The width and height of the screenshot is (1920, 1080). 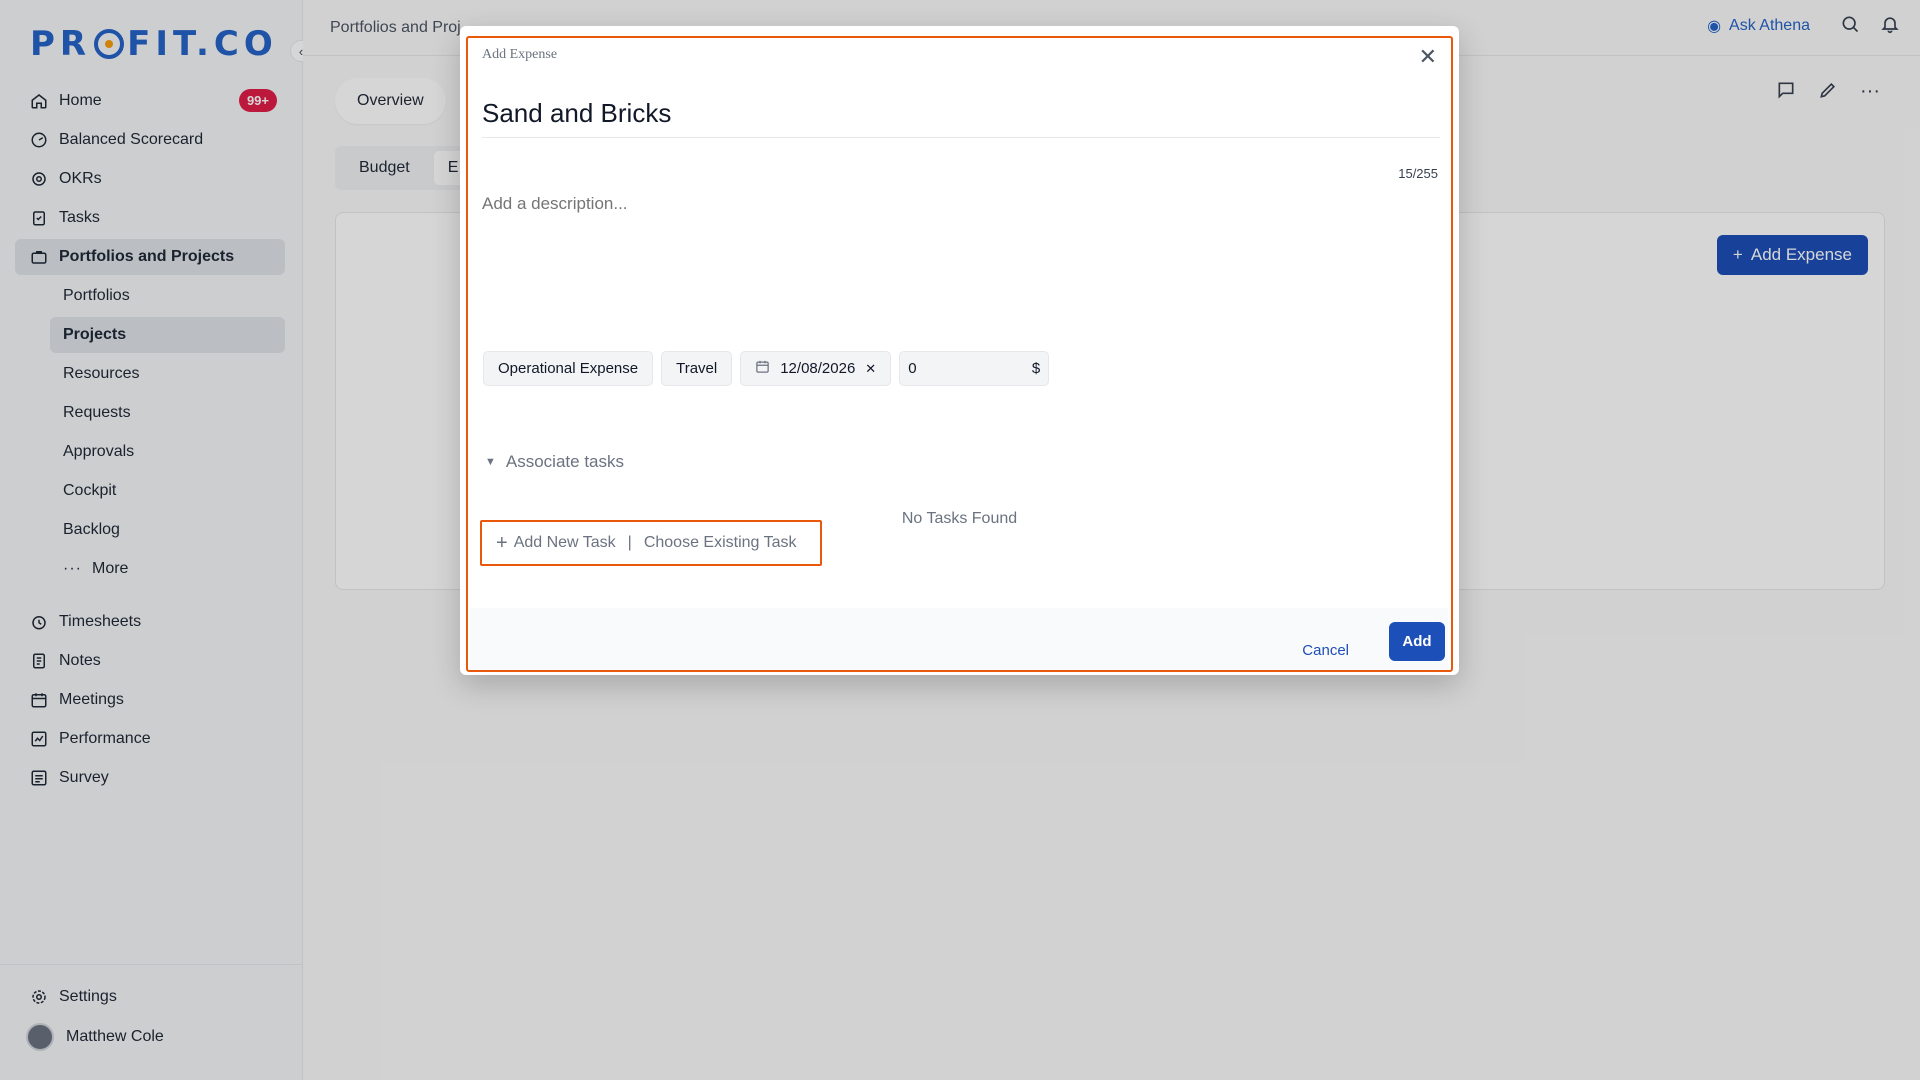 What do you see at coordinates (720, 543) in the screenshot?
I see `choose-existing-task-link: Choose Existing Task` at bounding box center [720, 543].